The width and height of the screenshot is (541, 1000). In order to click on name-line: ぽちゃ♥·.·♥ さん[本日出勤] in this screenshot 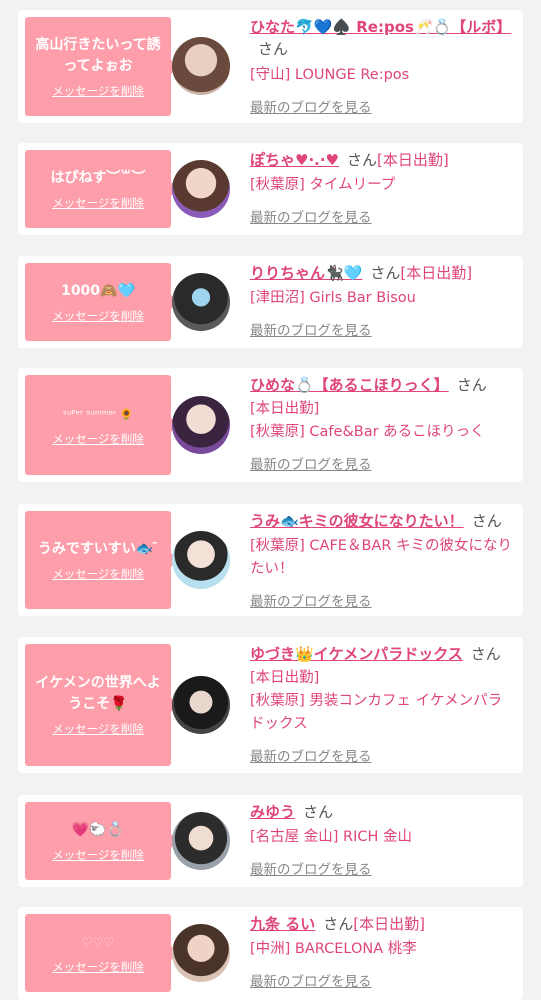, I will do `click(382, 160)`.